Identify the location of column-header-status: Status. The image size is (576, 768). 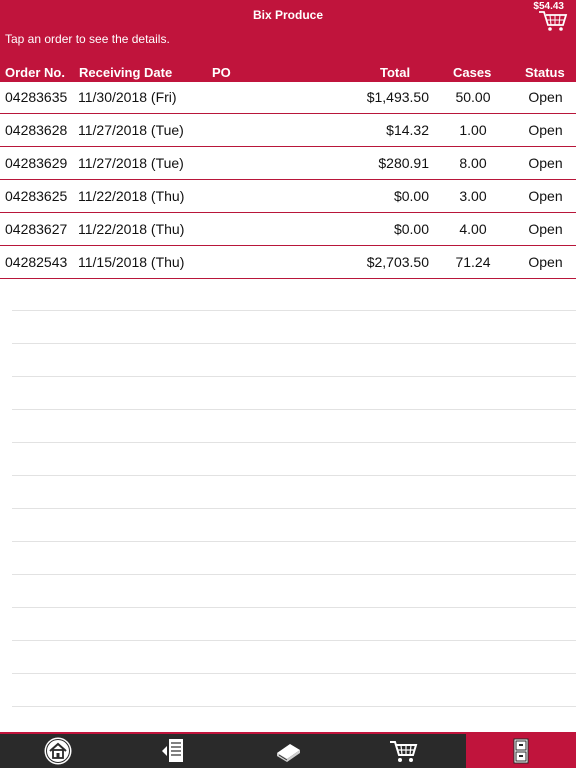
(545, 72).